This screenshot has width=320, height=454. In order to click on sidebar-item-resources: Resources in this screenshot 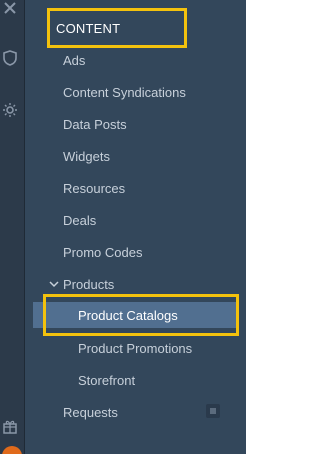, I will do `click(94, 188)`.